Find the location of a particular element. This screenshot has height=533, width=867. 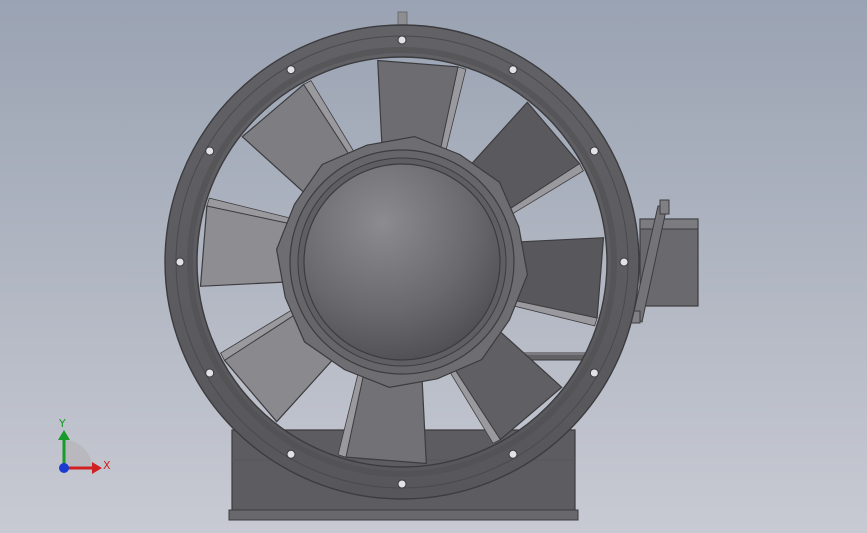

triad-y-arrow-icon is located at coordinates (64, 435).